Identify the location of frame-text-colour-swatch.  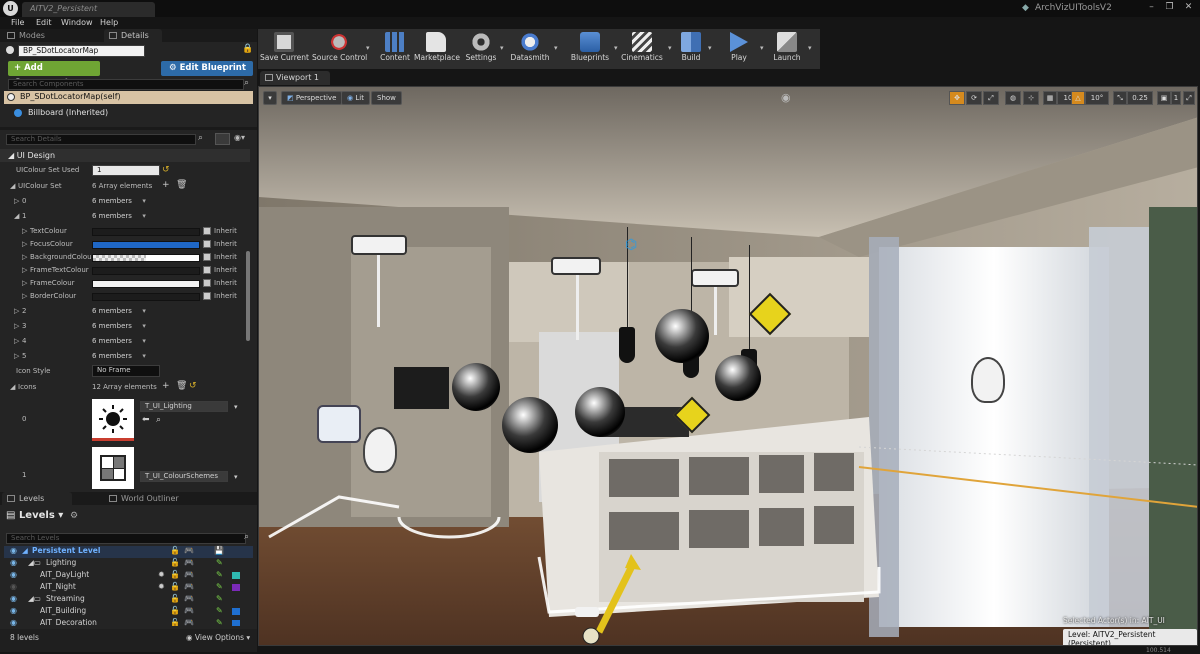
(146, 271).